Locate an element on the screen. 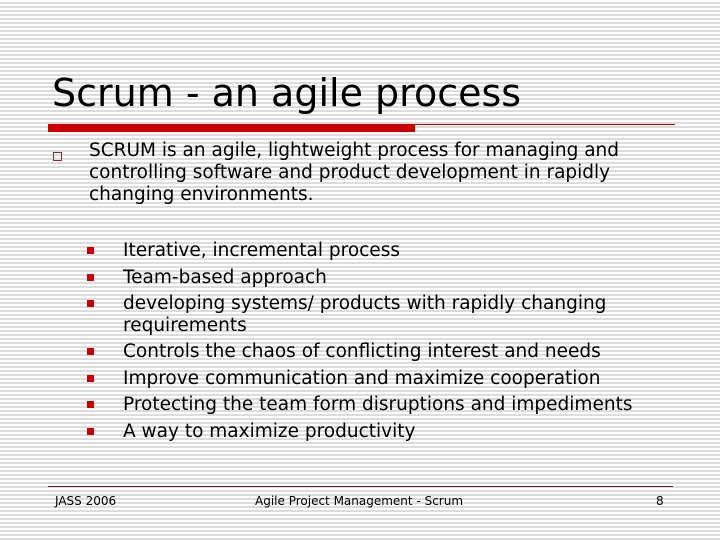 The height and width of the screenshot is (540, 720). sub-bullet-text: Team-based approach is located at coordinates (225, 277).